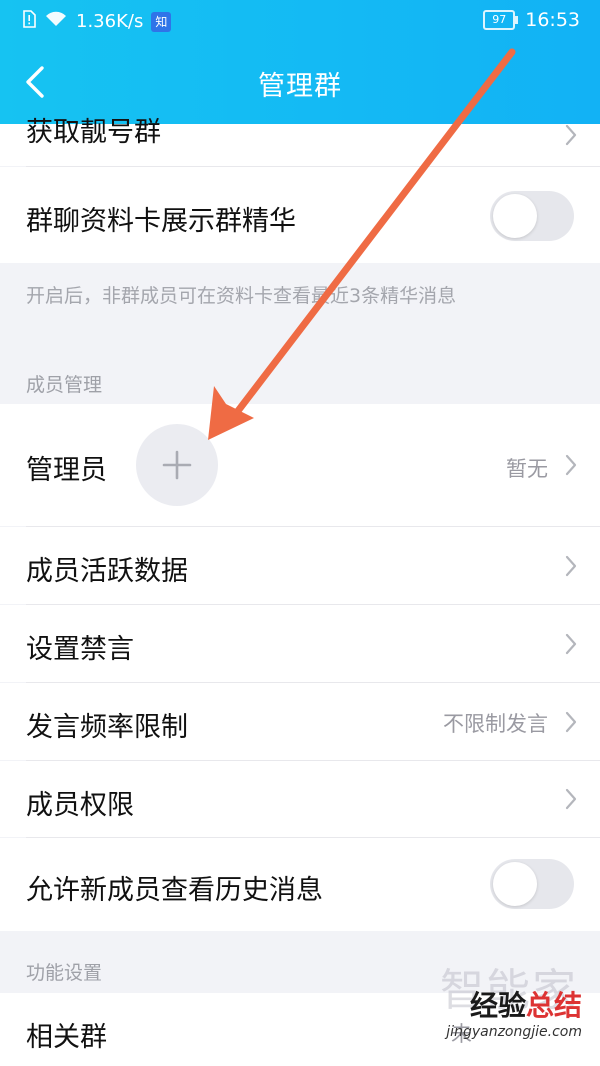 Image resolution: width=600 pixels, height=1066 pixels. What do you see at coordinates (300, 215) in the screenshot?
I see `row-show-essence: 群聊资料卡展示群精华` at bounding box center [300, 215].